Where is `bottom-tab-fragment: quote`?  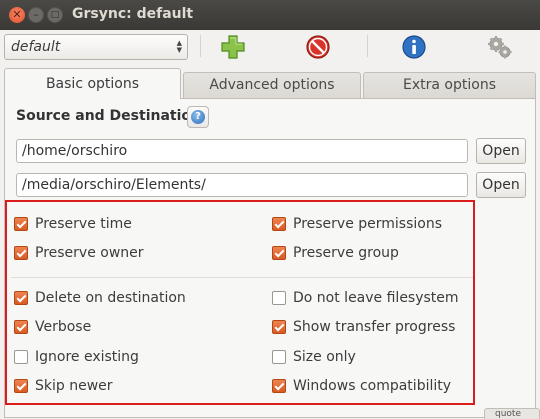
bottom-tab-fragment: quote is located at coordinates (512, 413).